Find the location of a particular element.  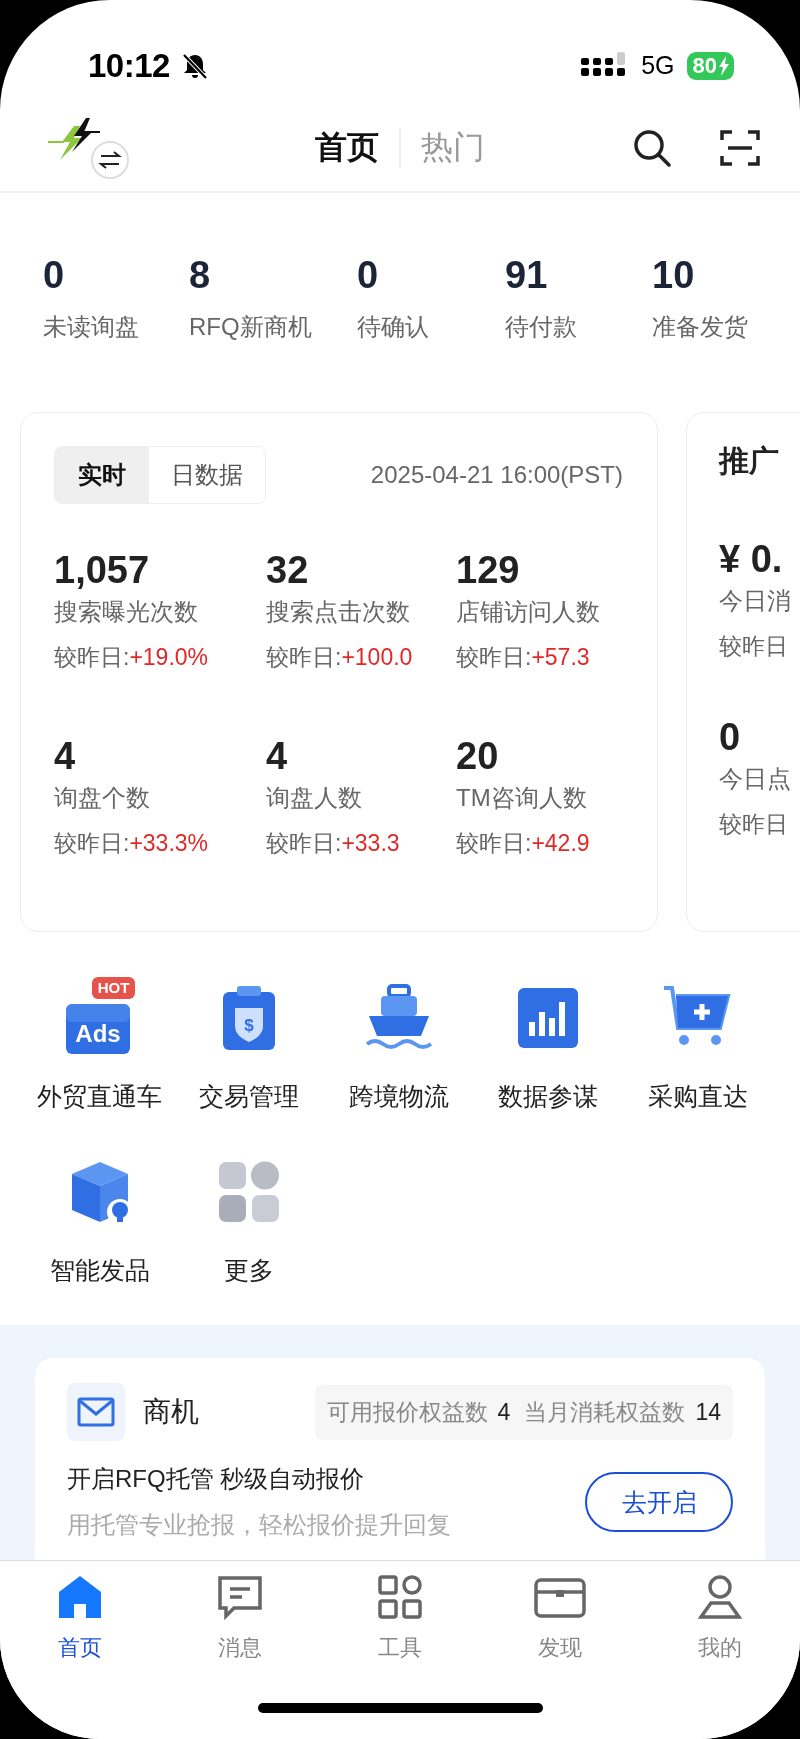

metric-change: 较昨日:+42.9 is located at coordinates (523, 843).